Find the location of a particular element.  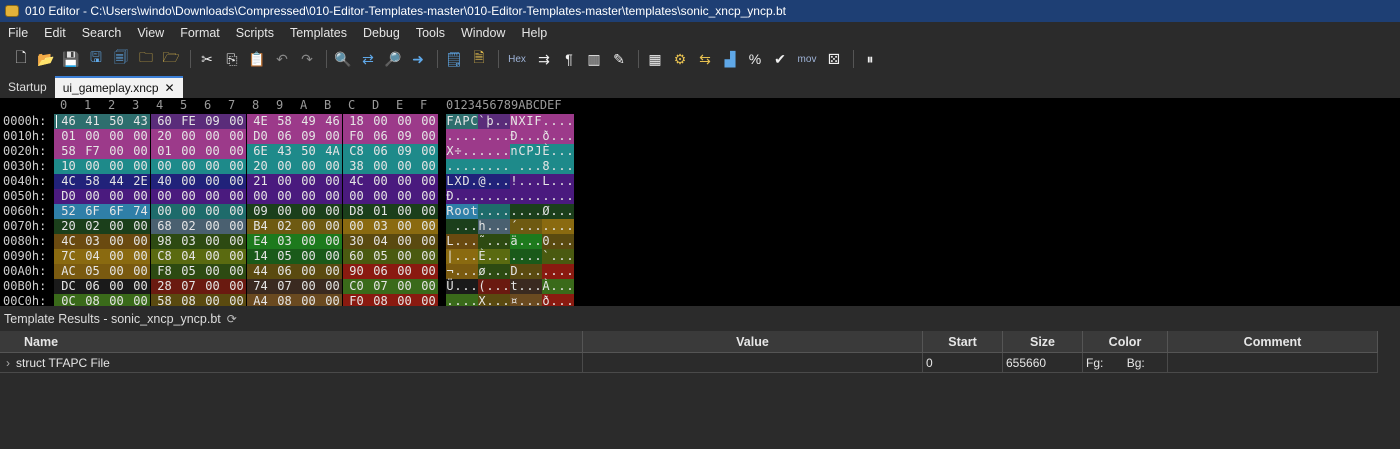

ascii-char: h is located at coordinates (482, 226).